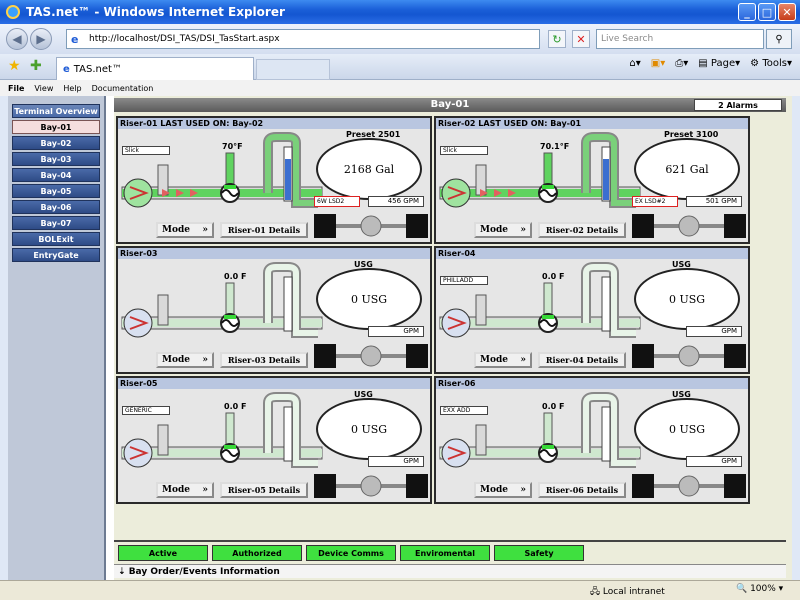 This screenshot has width=800, height=600. Describe the element at coordinates (56, 191) in the screenshot. I see `nav-bay-05: Bay-05` at that location.